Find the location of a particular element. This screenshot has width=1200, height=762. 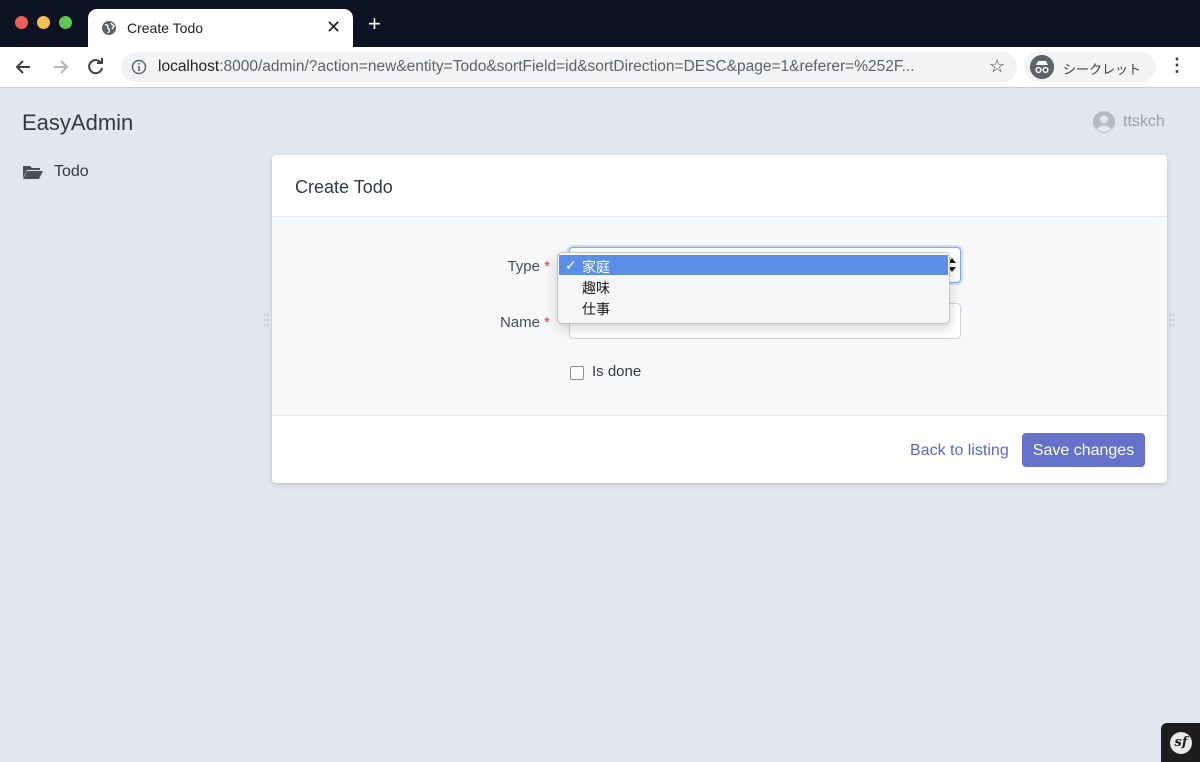

globe-icon is located at coordinates (109, 28).